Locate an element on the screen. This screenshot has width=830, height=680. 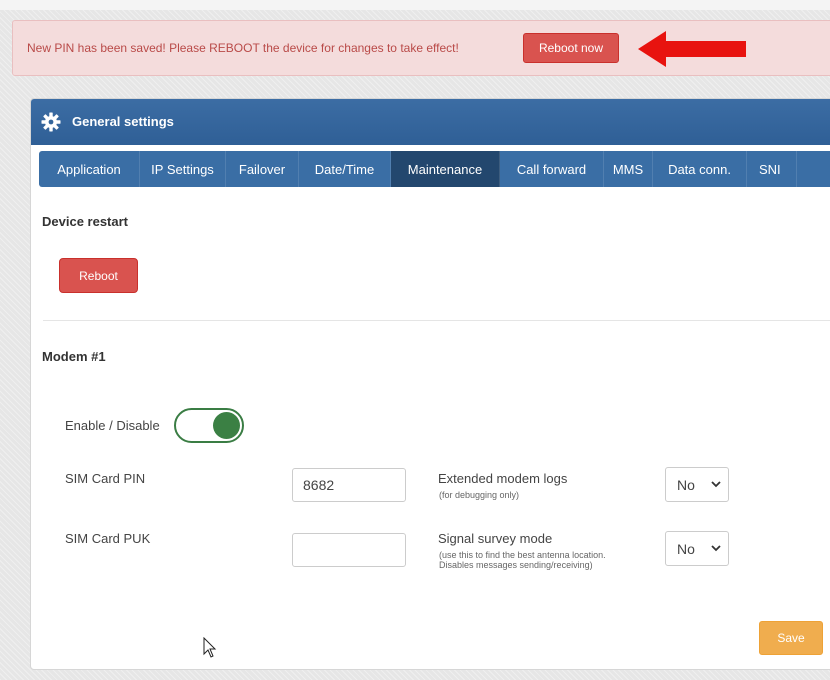
reboot-now-button: Reboot now is located at coordinates (571, 48).